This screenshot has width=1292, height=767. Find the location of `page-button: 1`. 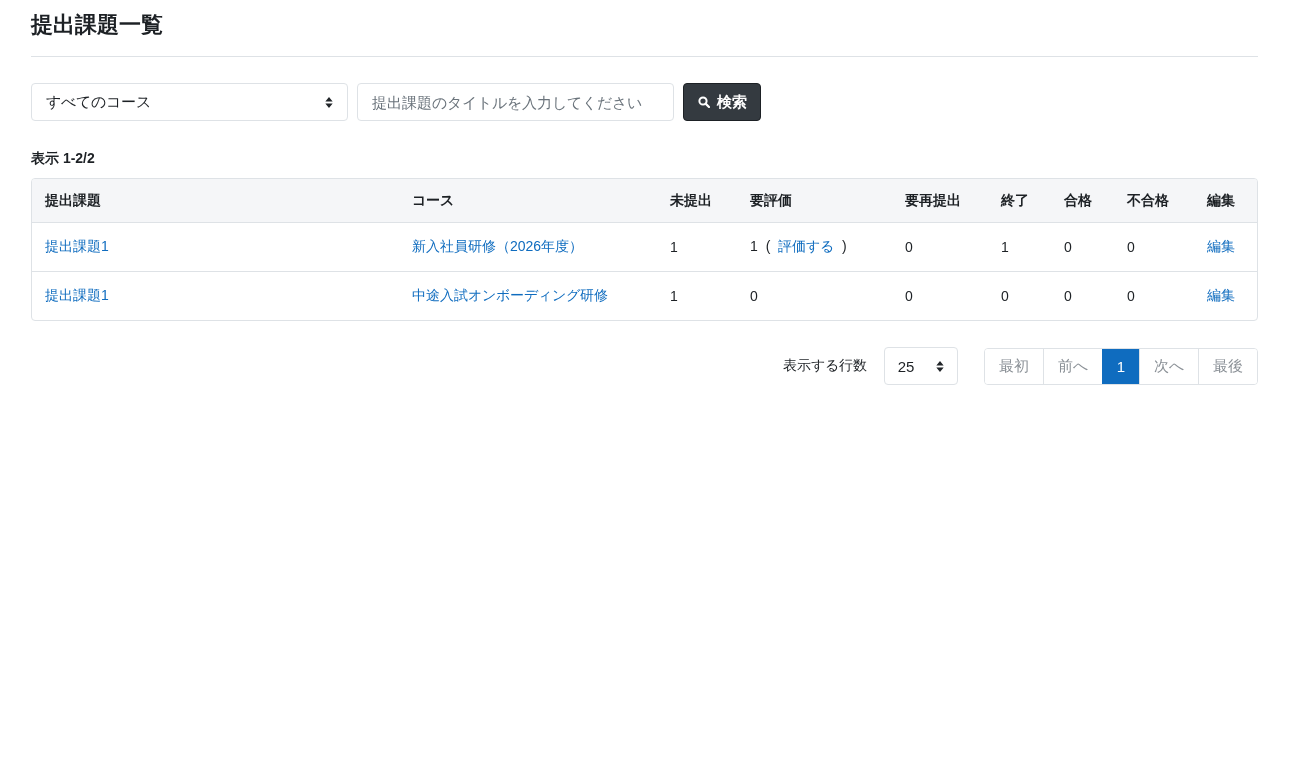

page-button: 1 is located at coordinates (1120, 366).